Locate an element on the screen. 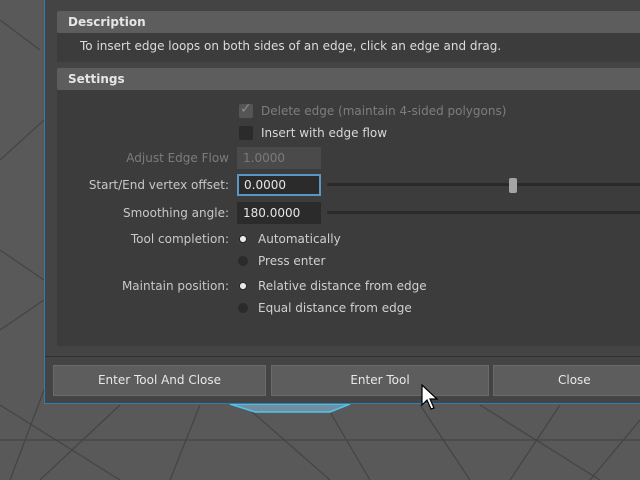  settings-header: Settings is located at coordinates (348, 79).